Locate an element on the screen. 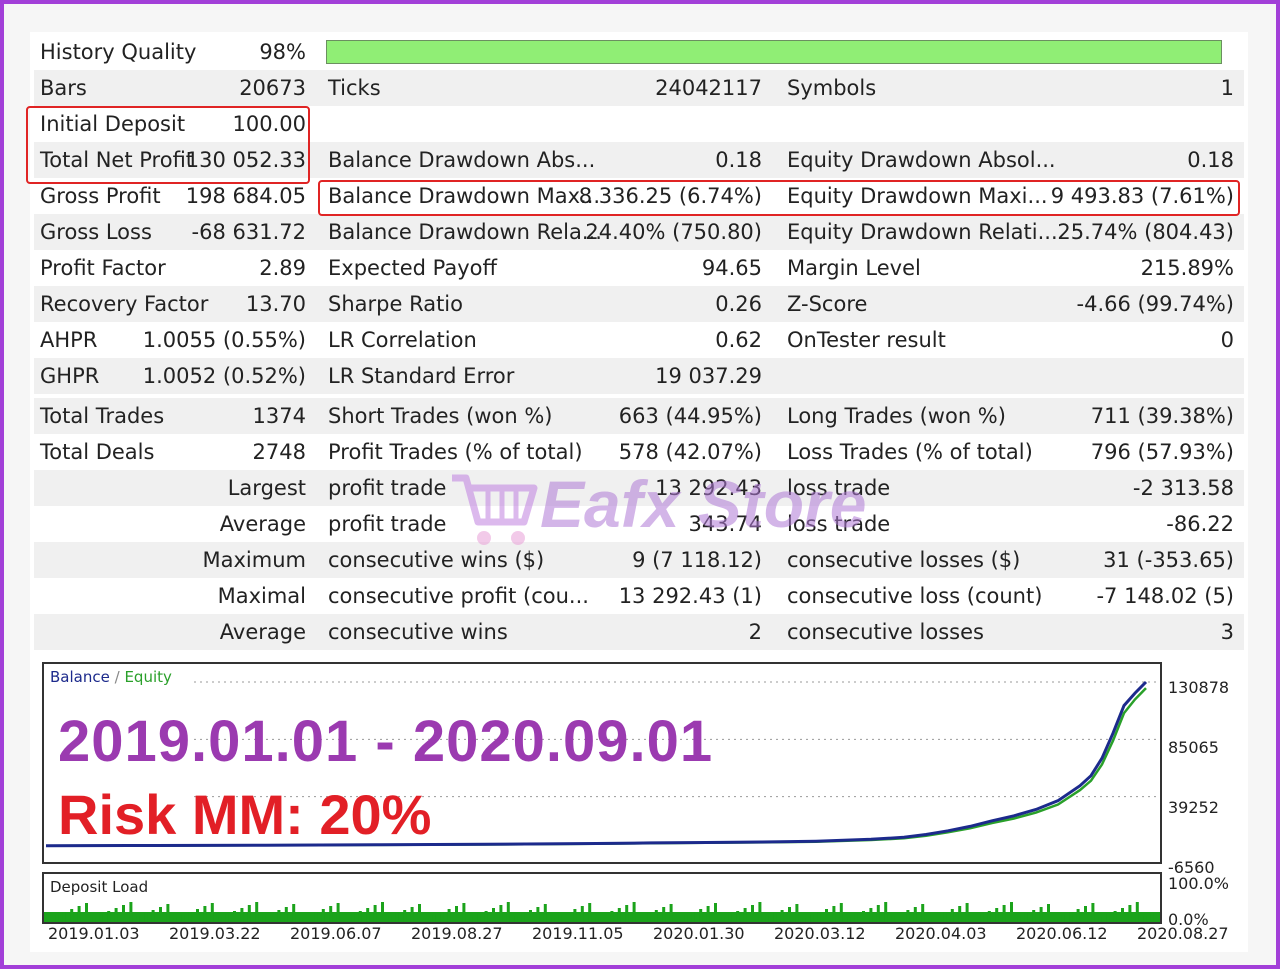  stat-row: Bars 20673 Ticks 24042117 Symbols 1 is located at coordinates (639, 88).